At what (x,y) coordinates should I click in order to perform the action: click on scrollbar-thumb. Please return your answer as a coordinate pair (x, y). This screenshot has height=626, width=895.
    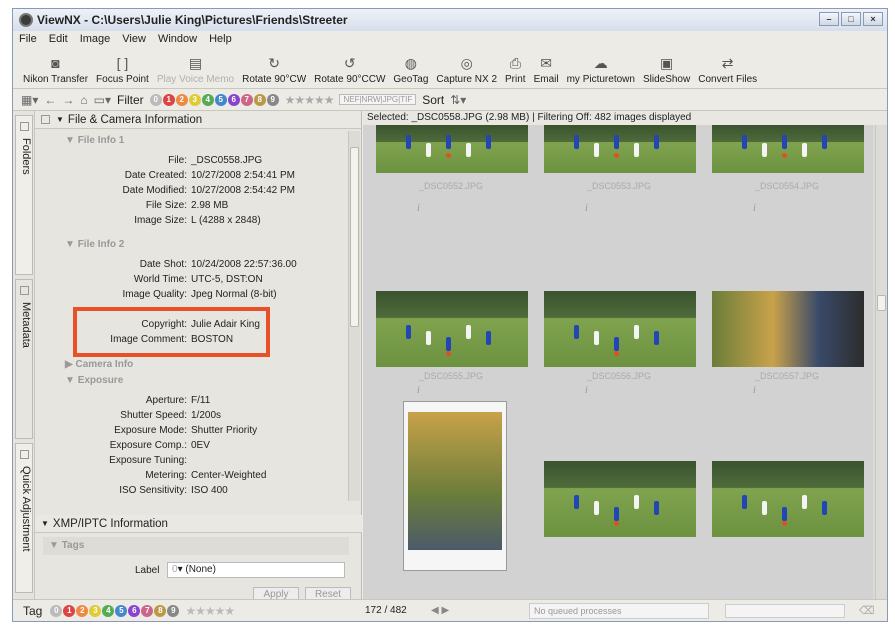
    Looking at the image, I should click on (881, 303).